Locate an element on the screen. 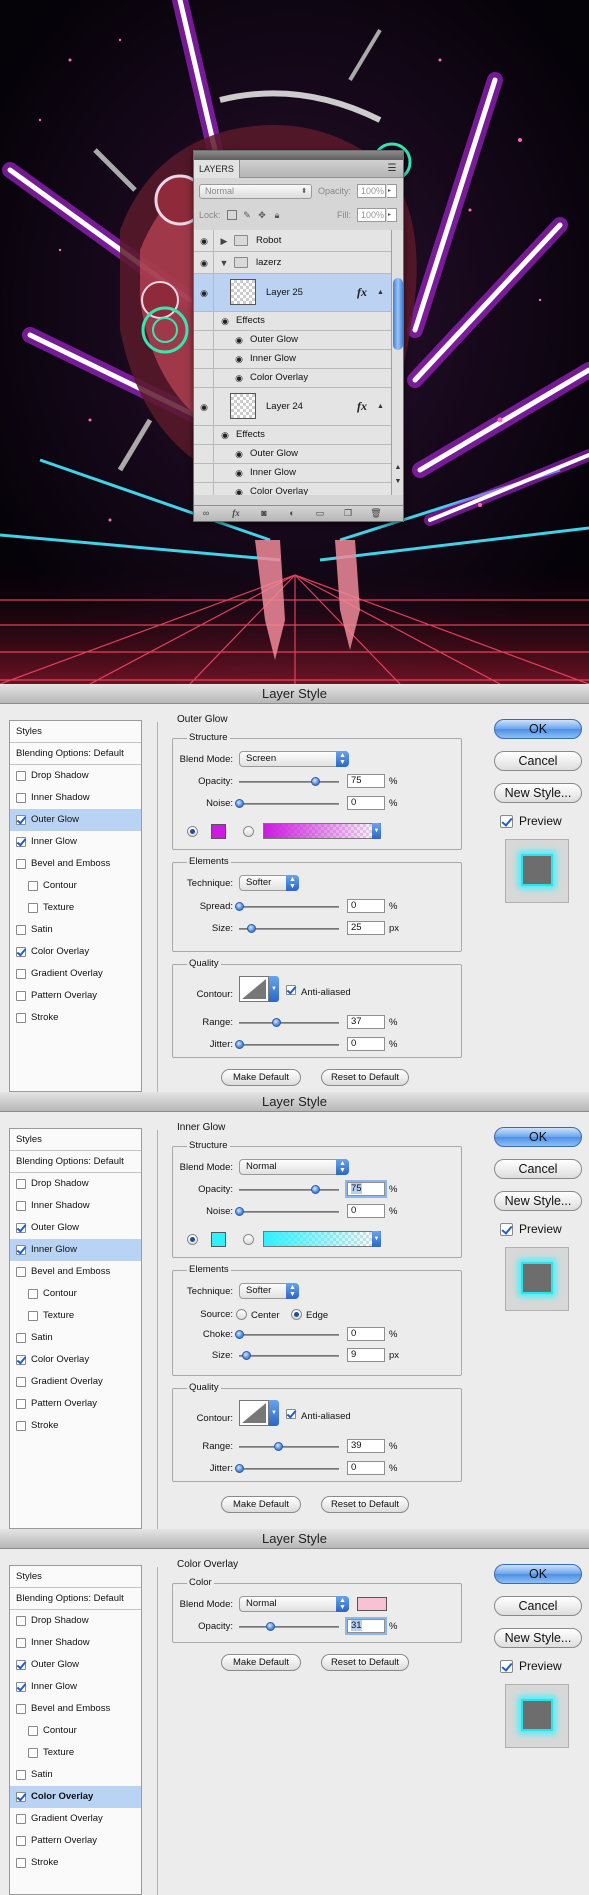 The image size is (589, 1895). layer-blend-mode-select: Normal ⬍ is located at coordinates (255, 191).